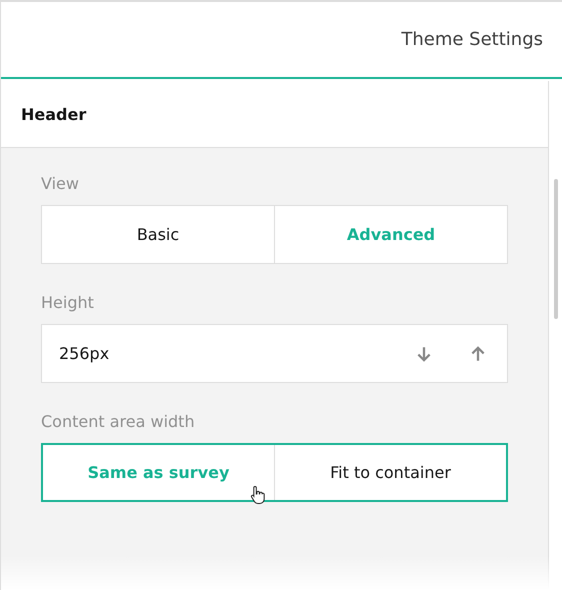 The height and width of the screenshot is (590, 562). Describe the element at coordinates (424, 353) in the screenshot. I see `arrow-down-icon` at that location.